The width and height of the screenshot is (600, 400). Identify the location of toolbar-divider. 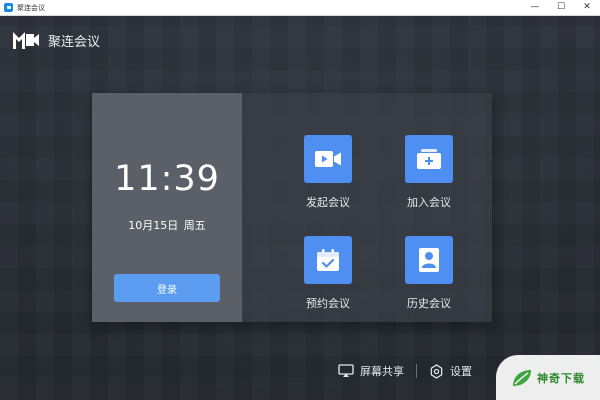
(416, 371).